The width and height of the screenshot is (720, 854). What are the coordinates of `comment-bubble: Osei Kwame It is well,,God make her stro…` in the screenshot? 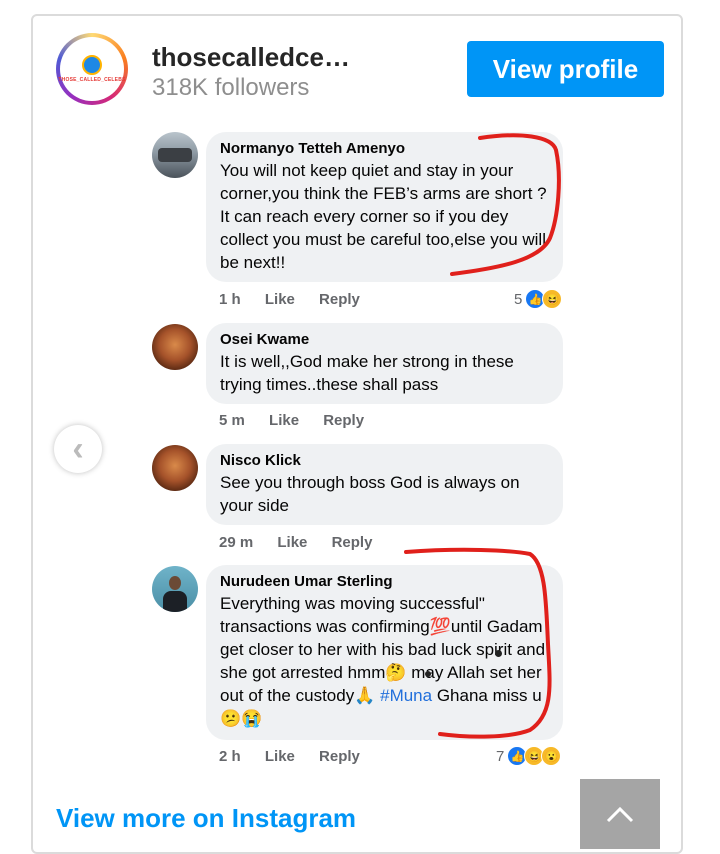 It's located at (384, 363).